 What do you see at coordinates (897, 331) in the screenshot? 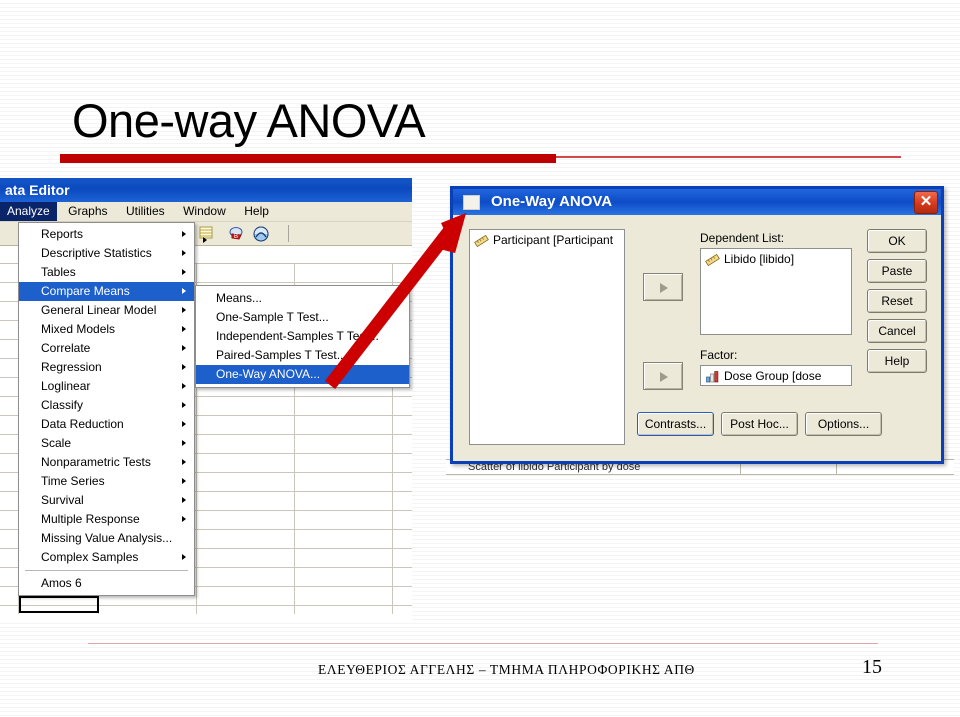
I see `cancel-button: Cancel` at bounding box center [897, 331].